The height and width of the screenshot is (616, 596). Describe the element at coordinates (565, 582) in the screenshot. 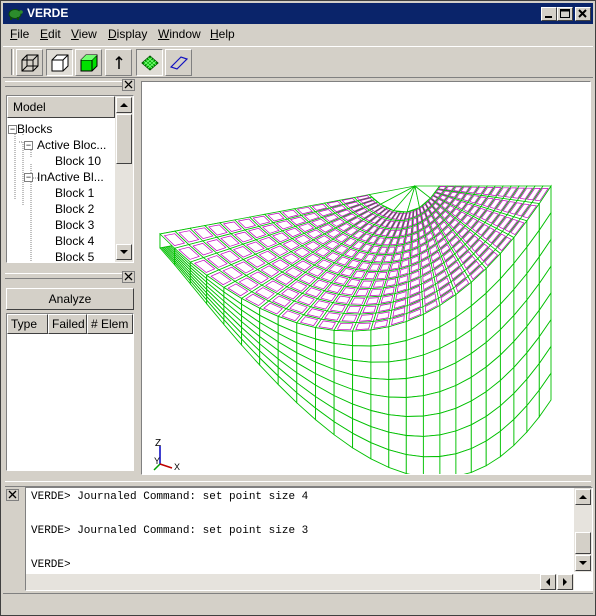

I see `scroll-right-button` at that location.